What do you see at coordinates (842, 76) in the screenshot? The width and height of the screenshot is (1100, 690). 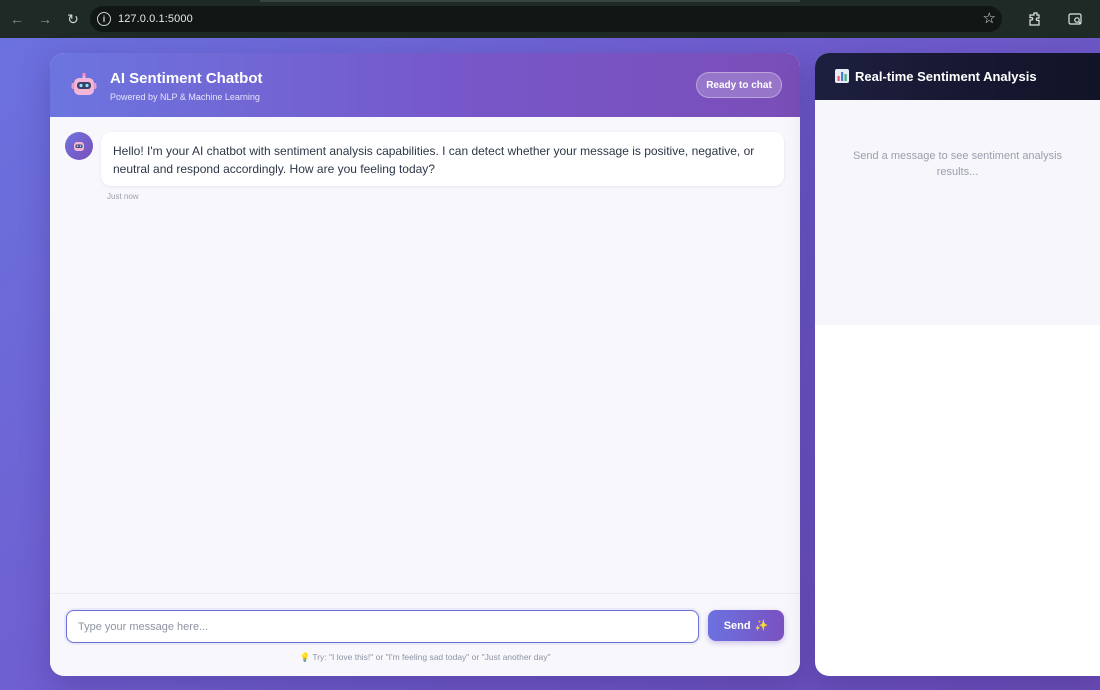 I see `bar-chart-icon` at bounding box center [842, 76].